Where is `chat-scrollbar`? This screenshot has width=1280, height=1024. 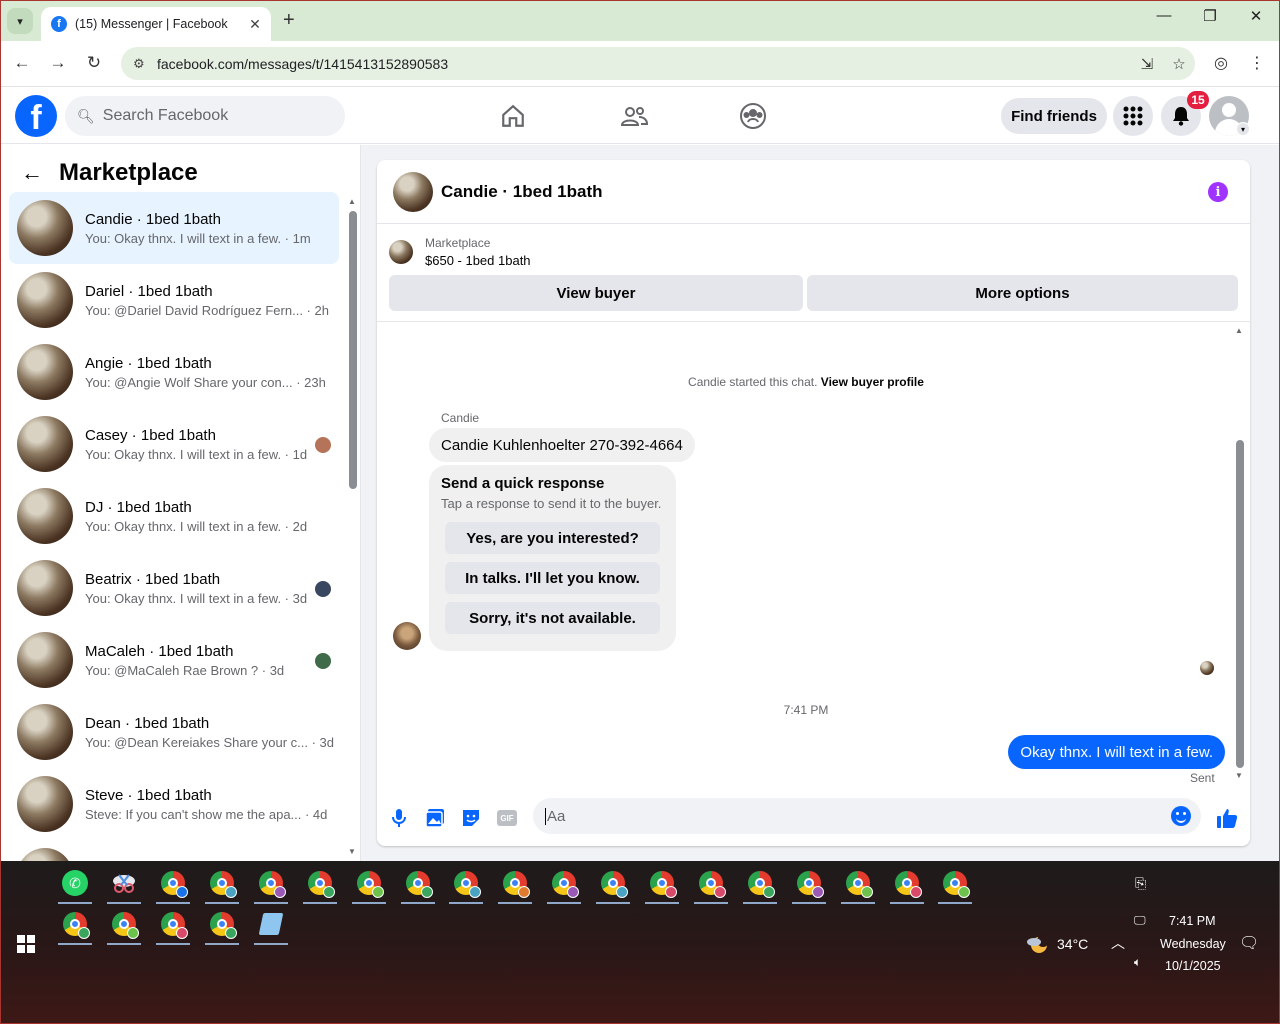
chat-scrollbar is located at coordinates (1240, 604).